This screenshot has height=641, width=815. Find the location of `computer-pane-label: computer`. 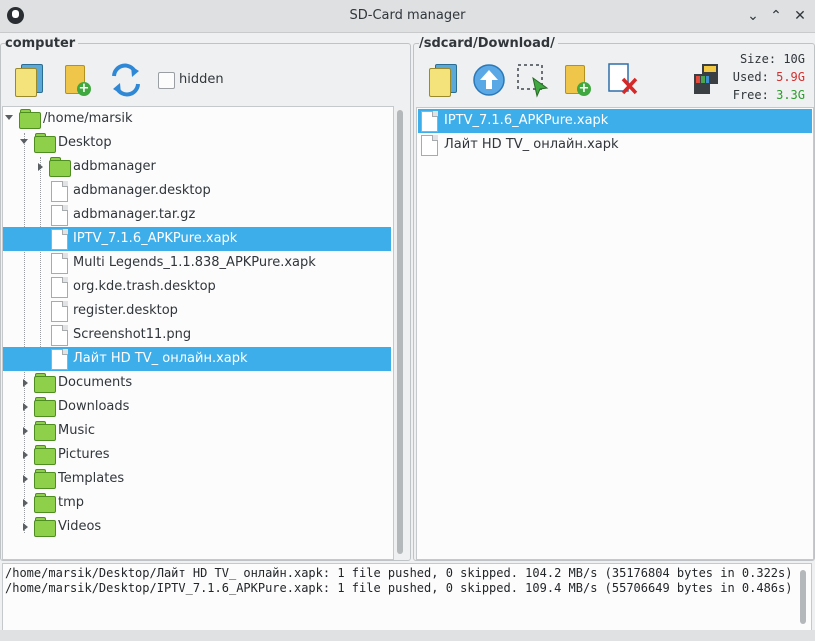

computer-pane-label: computer is located at coordinates (42, 43).